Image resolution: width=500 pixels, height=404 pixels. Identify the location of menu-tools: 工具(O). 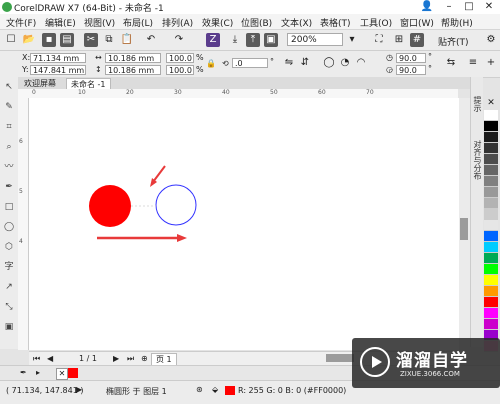
(376, 22).